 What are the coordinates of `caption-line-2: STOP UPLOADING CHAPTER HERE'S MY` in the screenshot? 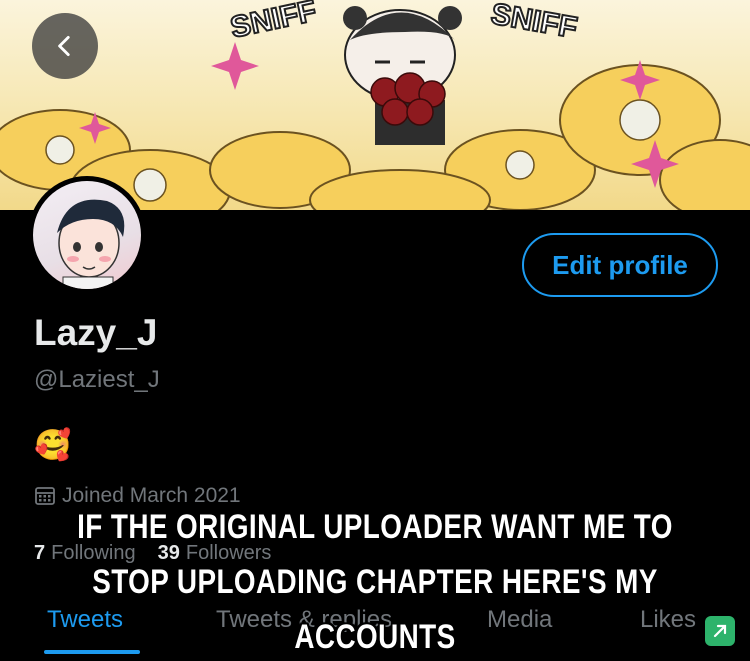 It's located at (375, 582).